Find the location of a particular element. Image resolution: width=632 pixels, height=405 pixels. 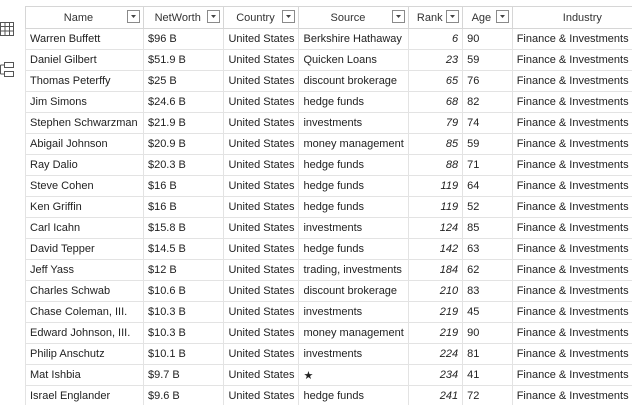

cell-networth: $96 B is located at coordinates (183, 39).